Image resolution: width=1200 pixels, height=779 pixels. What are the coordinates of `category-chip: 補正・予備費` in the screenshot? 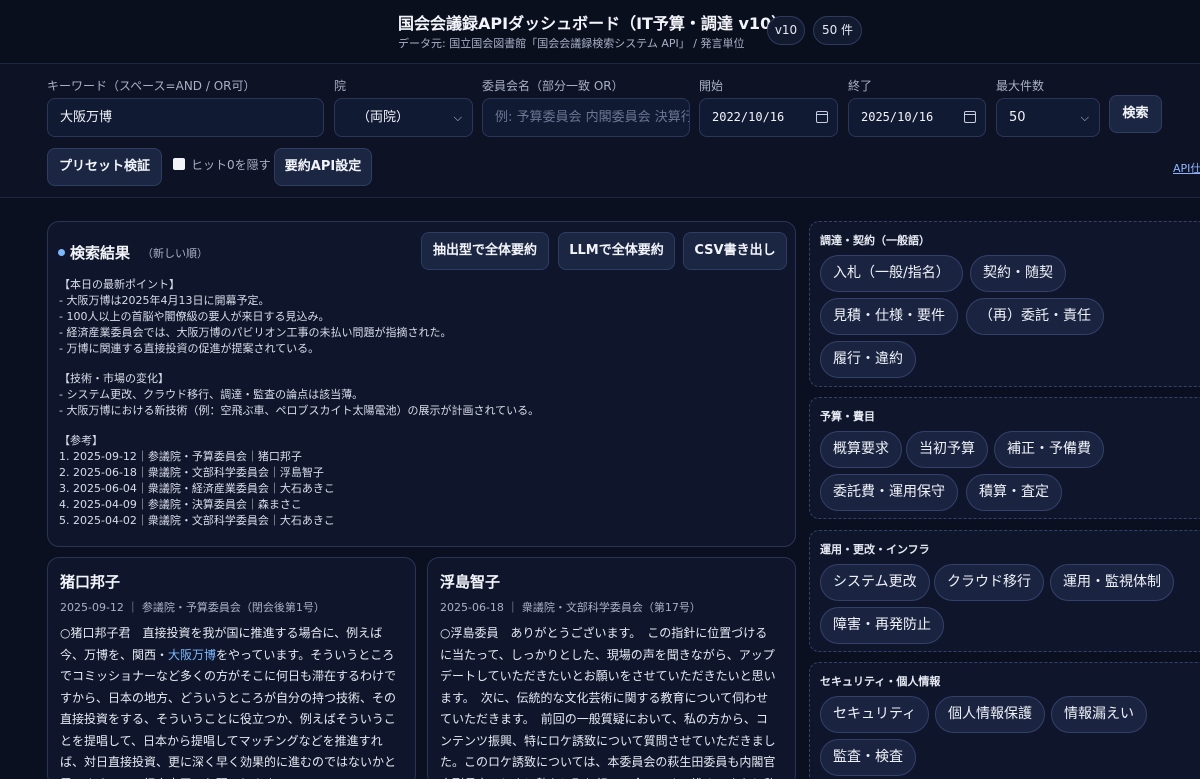 It's located at (1049, 449).